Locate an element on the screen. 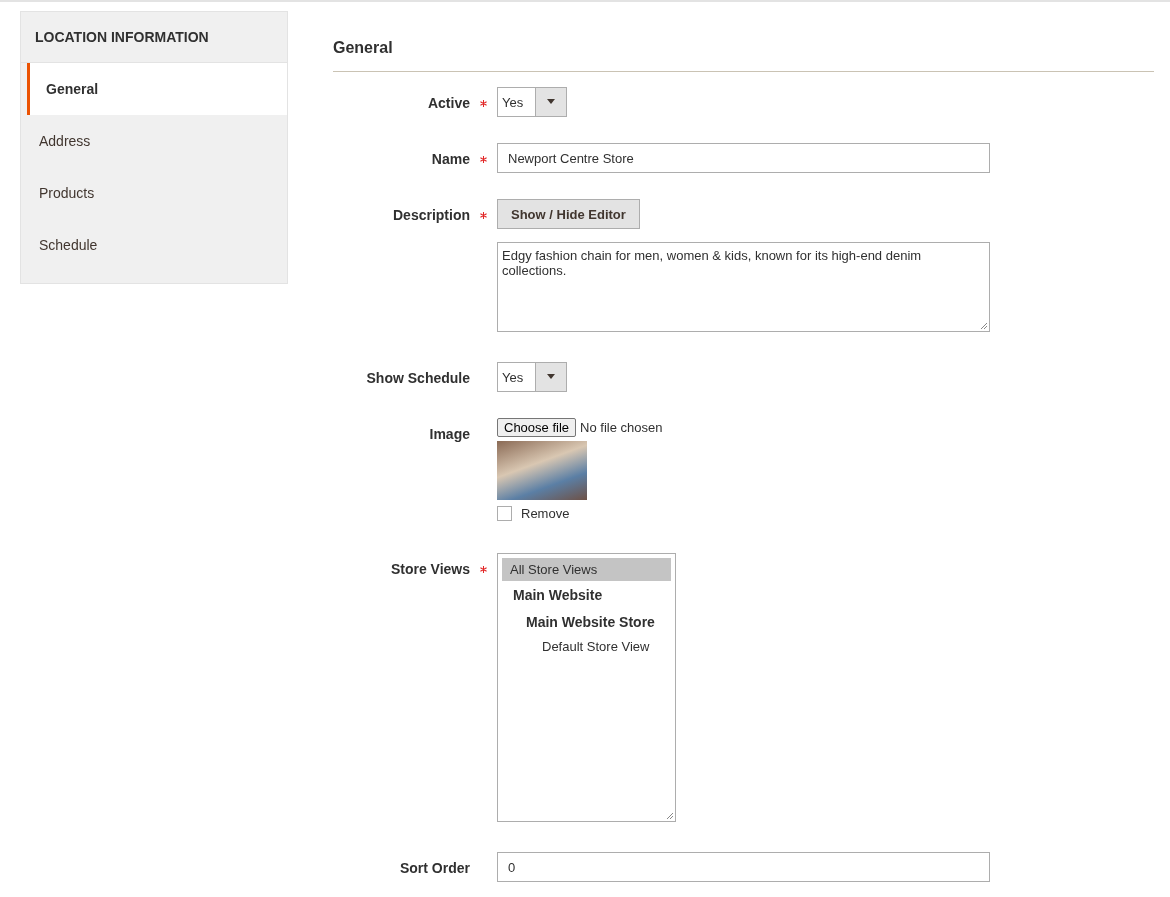 This screenshot has height=897, width=1170. show-hide-editor-button: Show / Hide Editor is located at coordinates (568, 214).